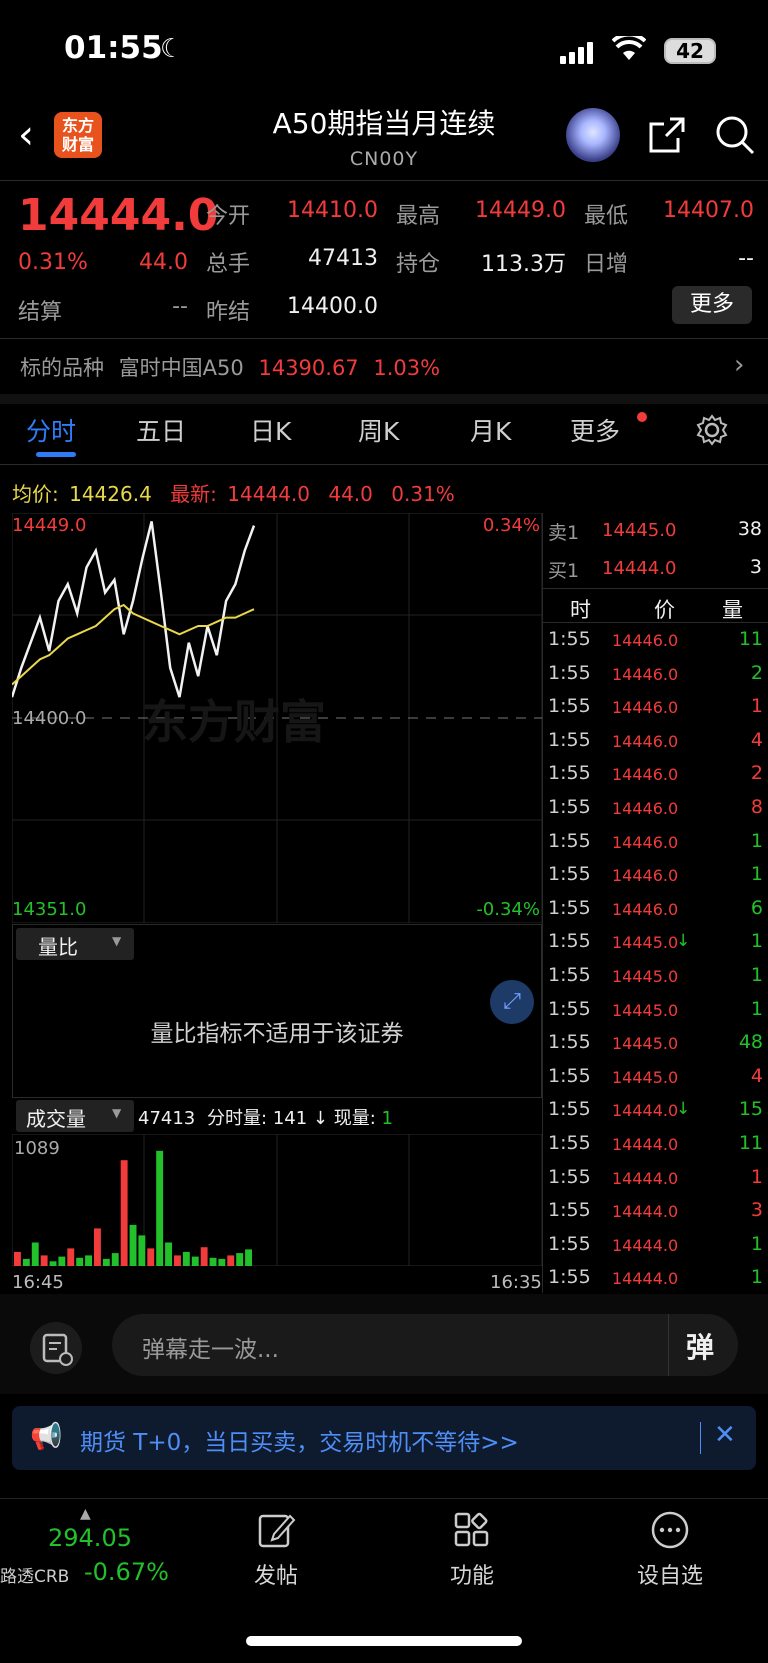 The height and width of the screenshot is (1663, 768). I want to click on promo-banner: 📢 期货 T+0，当日买卖，交易时机不等待>> ✕, so click(384, 1438).